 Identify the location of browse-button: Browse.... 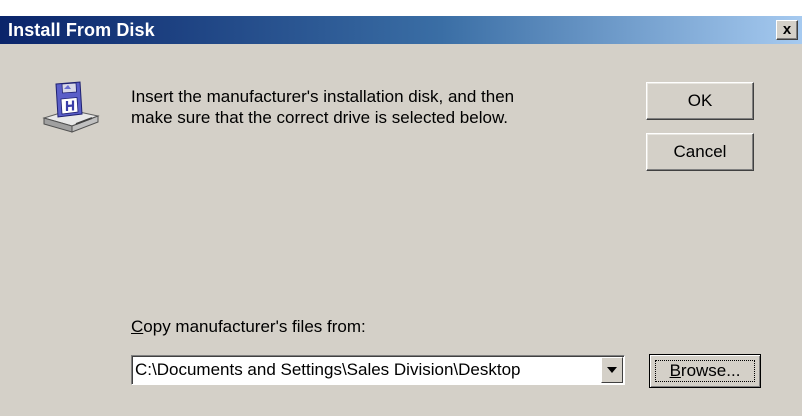
(705, 371).